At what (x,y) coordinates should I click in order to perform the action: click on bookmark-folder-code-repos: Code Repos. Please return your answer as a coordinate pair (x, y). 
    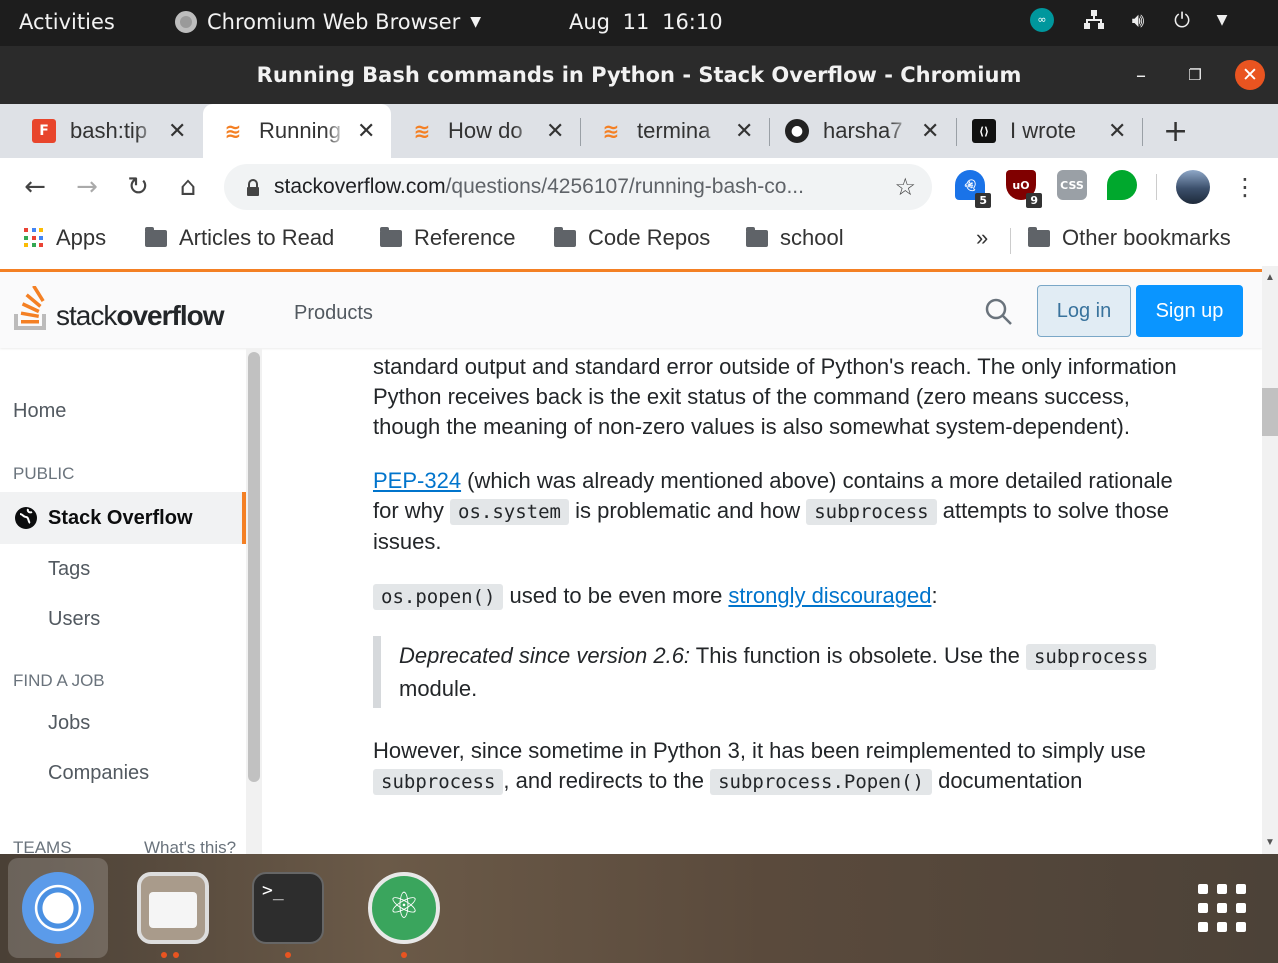
    Looking at the image, I should click on (632, 238).